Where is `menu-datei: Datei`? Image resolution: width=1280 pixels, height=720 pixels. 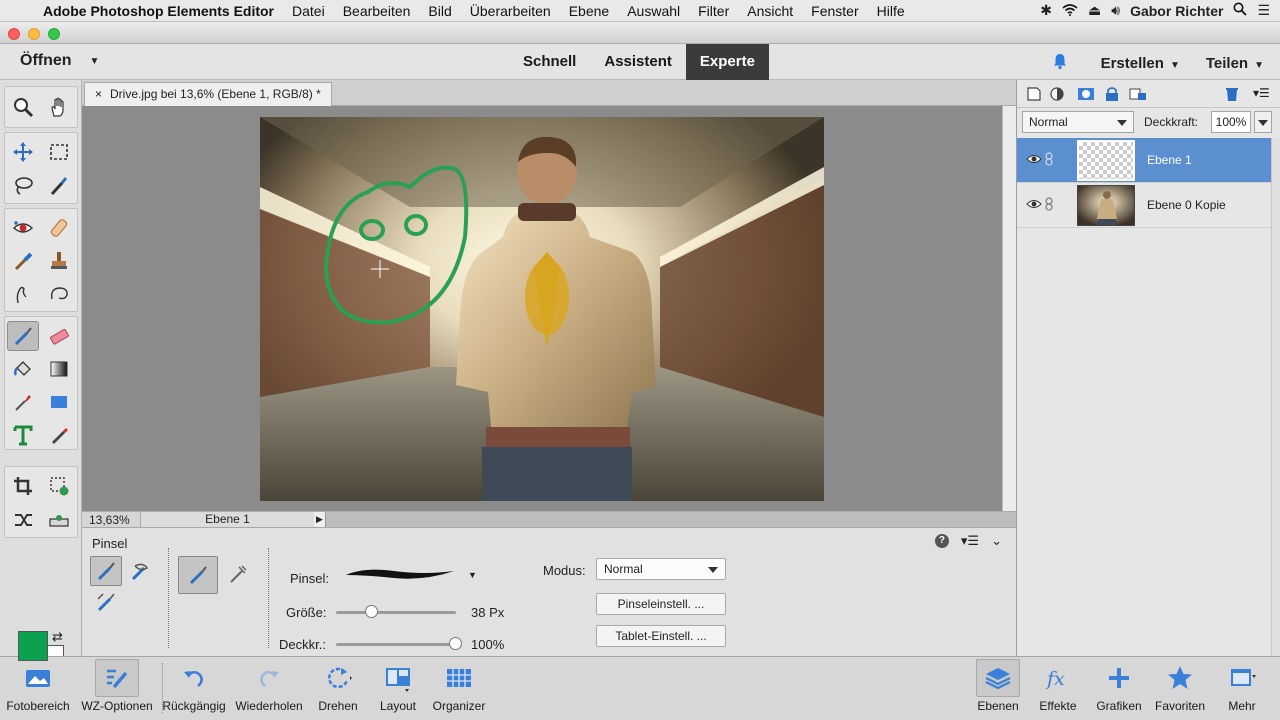
menu-datei: Datei is located at coordinates (308, 11).